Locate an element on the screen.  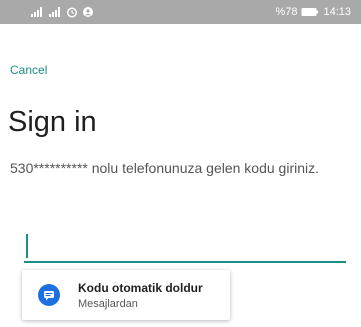
status-right-info: %78 14:13 is located at coordinates (313, 12).